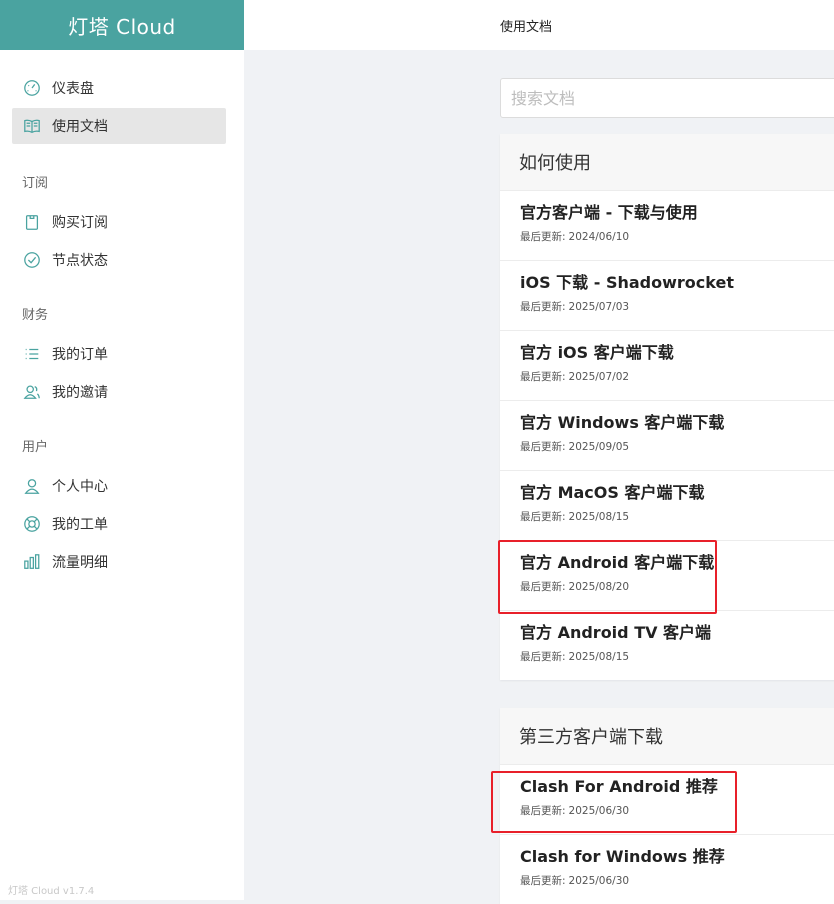  I want to click on doc-item: 官方 Windows 客户端下载 最后更新: 2025/09/05, so click(667, 435).